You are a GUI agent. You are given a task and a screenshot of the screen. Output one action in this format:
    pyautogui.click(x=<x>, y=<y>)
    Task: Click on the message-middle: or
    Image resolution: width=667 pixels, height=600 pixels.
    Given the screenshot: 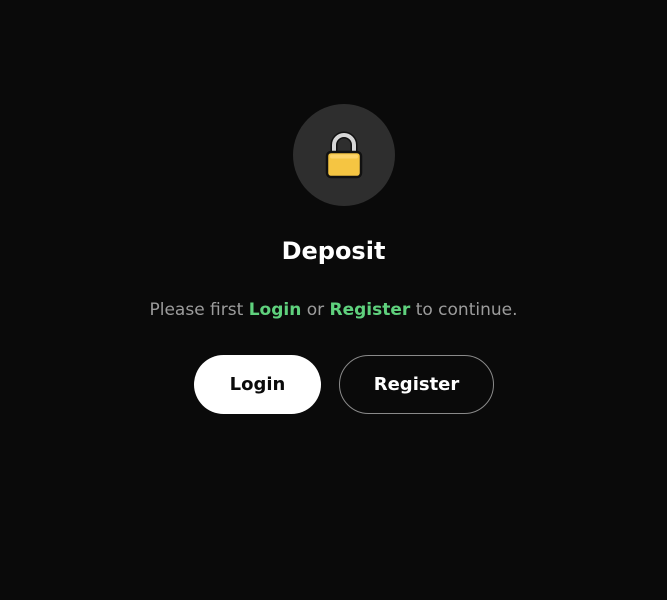 What is the action you would take?
    pyautogui.click(x=315, y=310)
    